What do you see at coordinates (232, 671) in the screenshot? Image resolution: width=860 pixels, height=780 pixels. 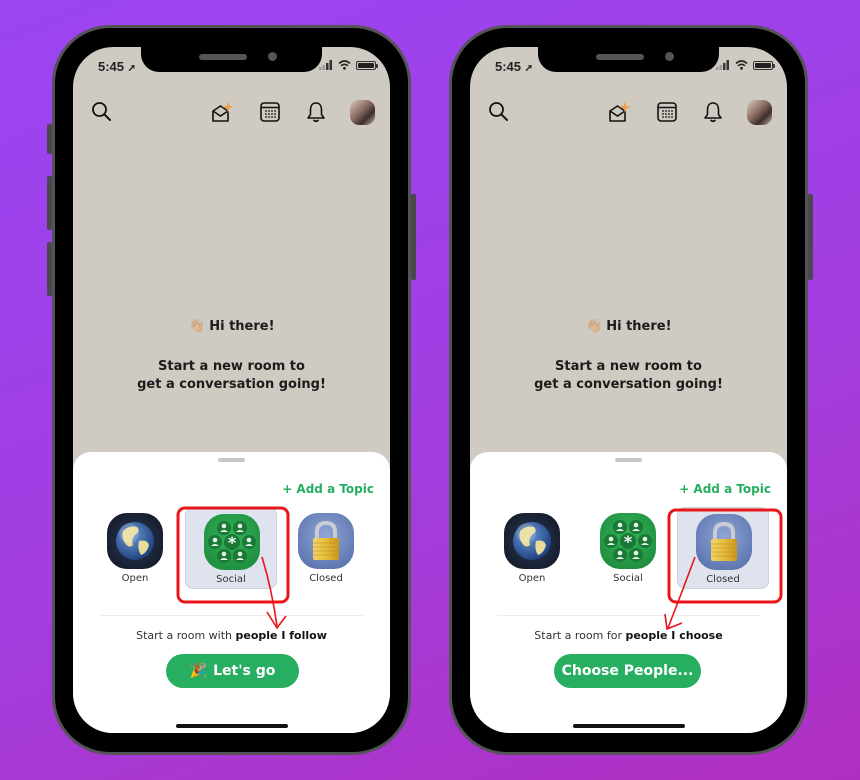 I see `lets-go-button: 🎉 Let's go` at bounding box center [232, 671].